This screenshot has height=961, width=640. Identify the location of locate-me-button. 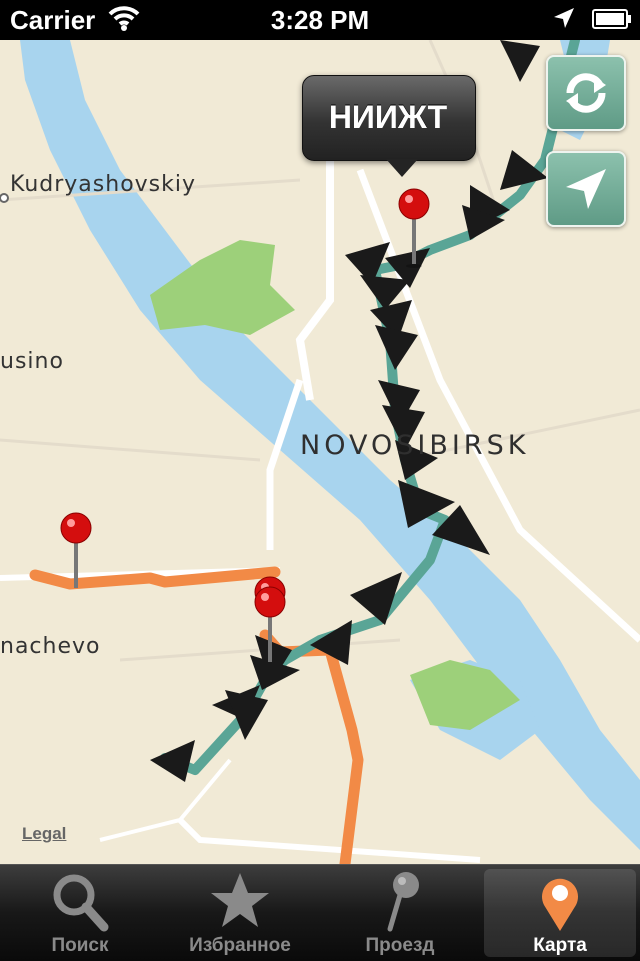
(586, 189).